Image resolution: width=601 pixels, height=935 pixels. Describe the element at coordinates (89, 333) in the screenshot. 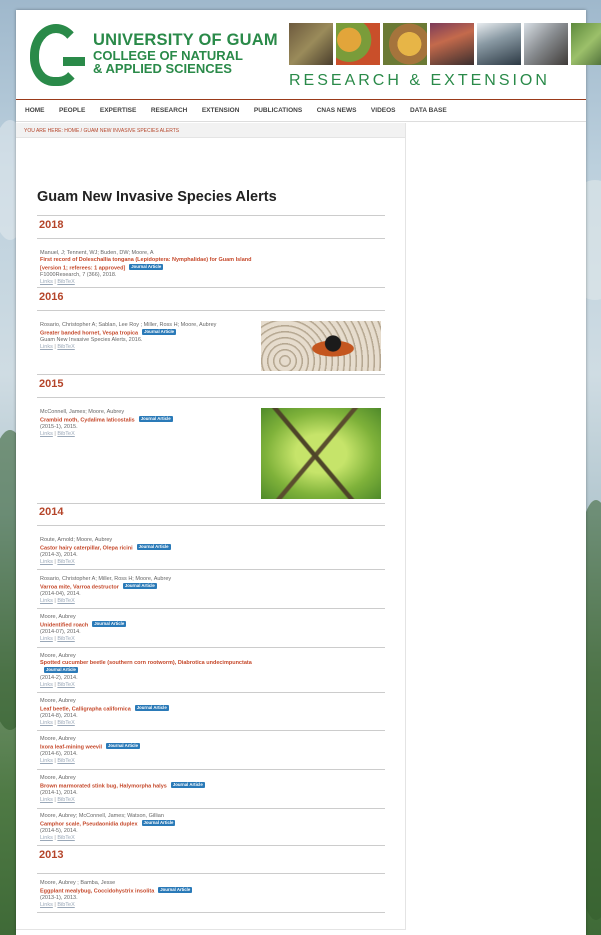

I see `entry-title-link: Greater banded hornet, Vespa tropica` at that location.